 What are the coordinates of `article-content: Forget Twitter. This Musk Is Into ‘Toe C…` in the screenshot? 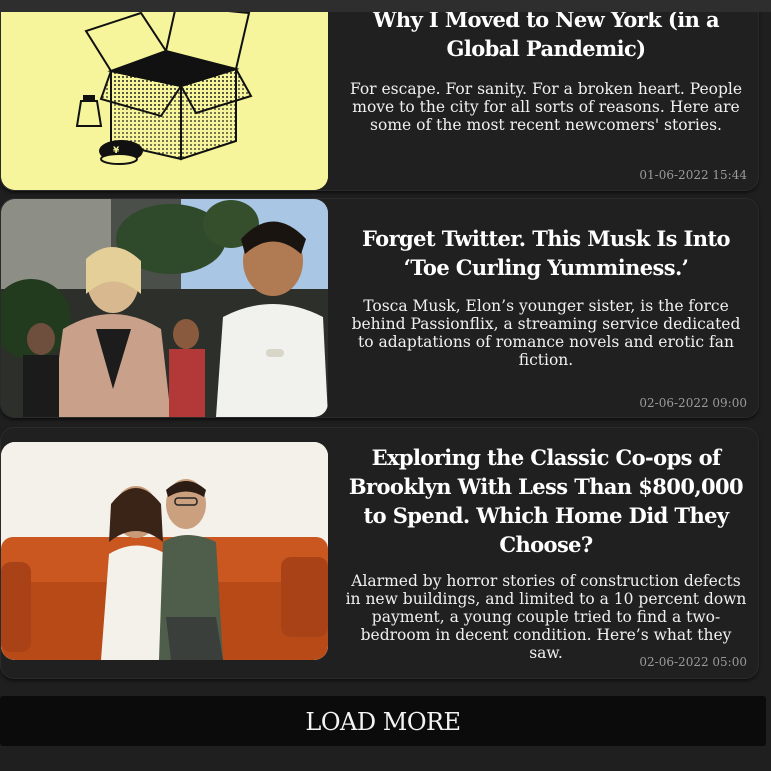 It's located at (546, 296).